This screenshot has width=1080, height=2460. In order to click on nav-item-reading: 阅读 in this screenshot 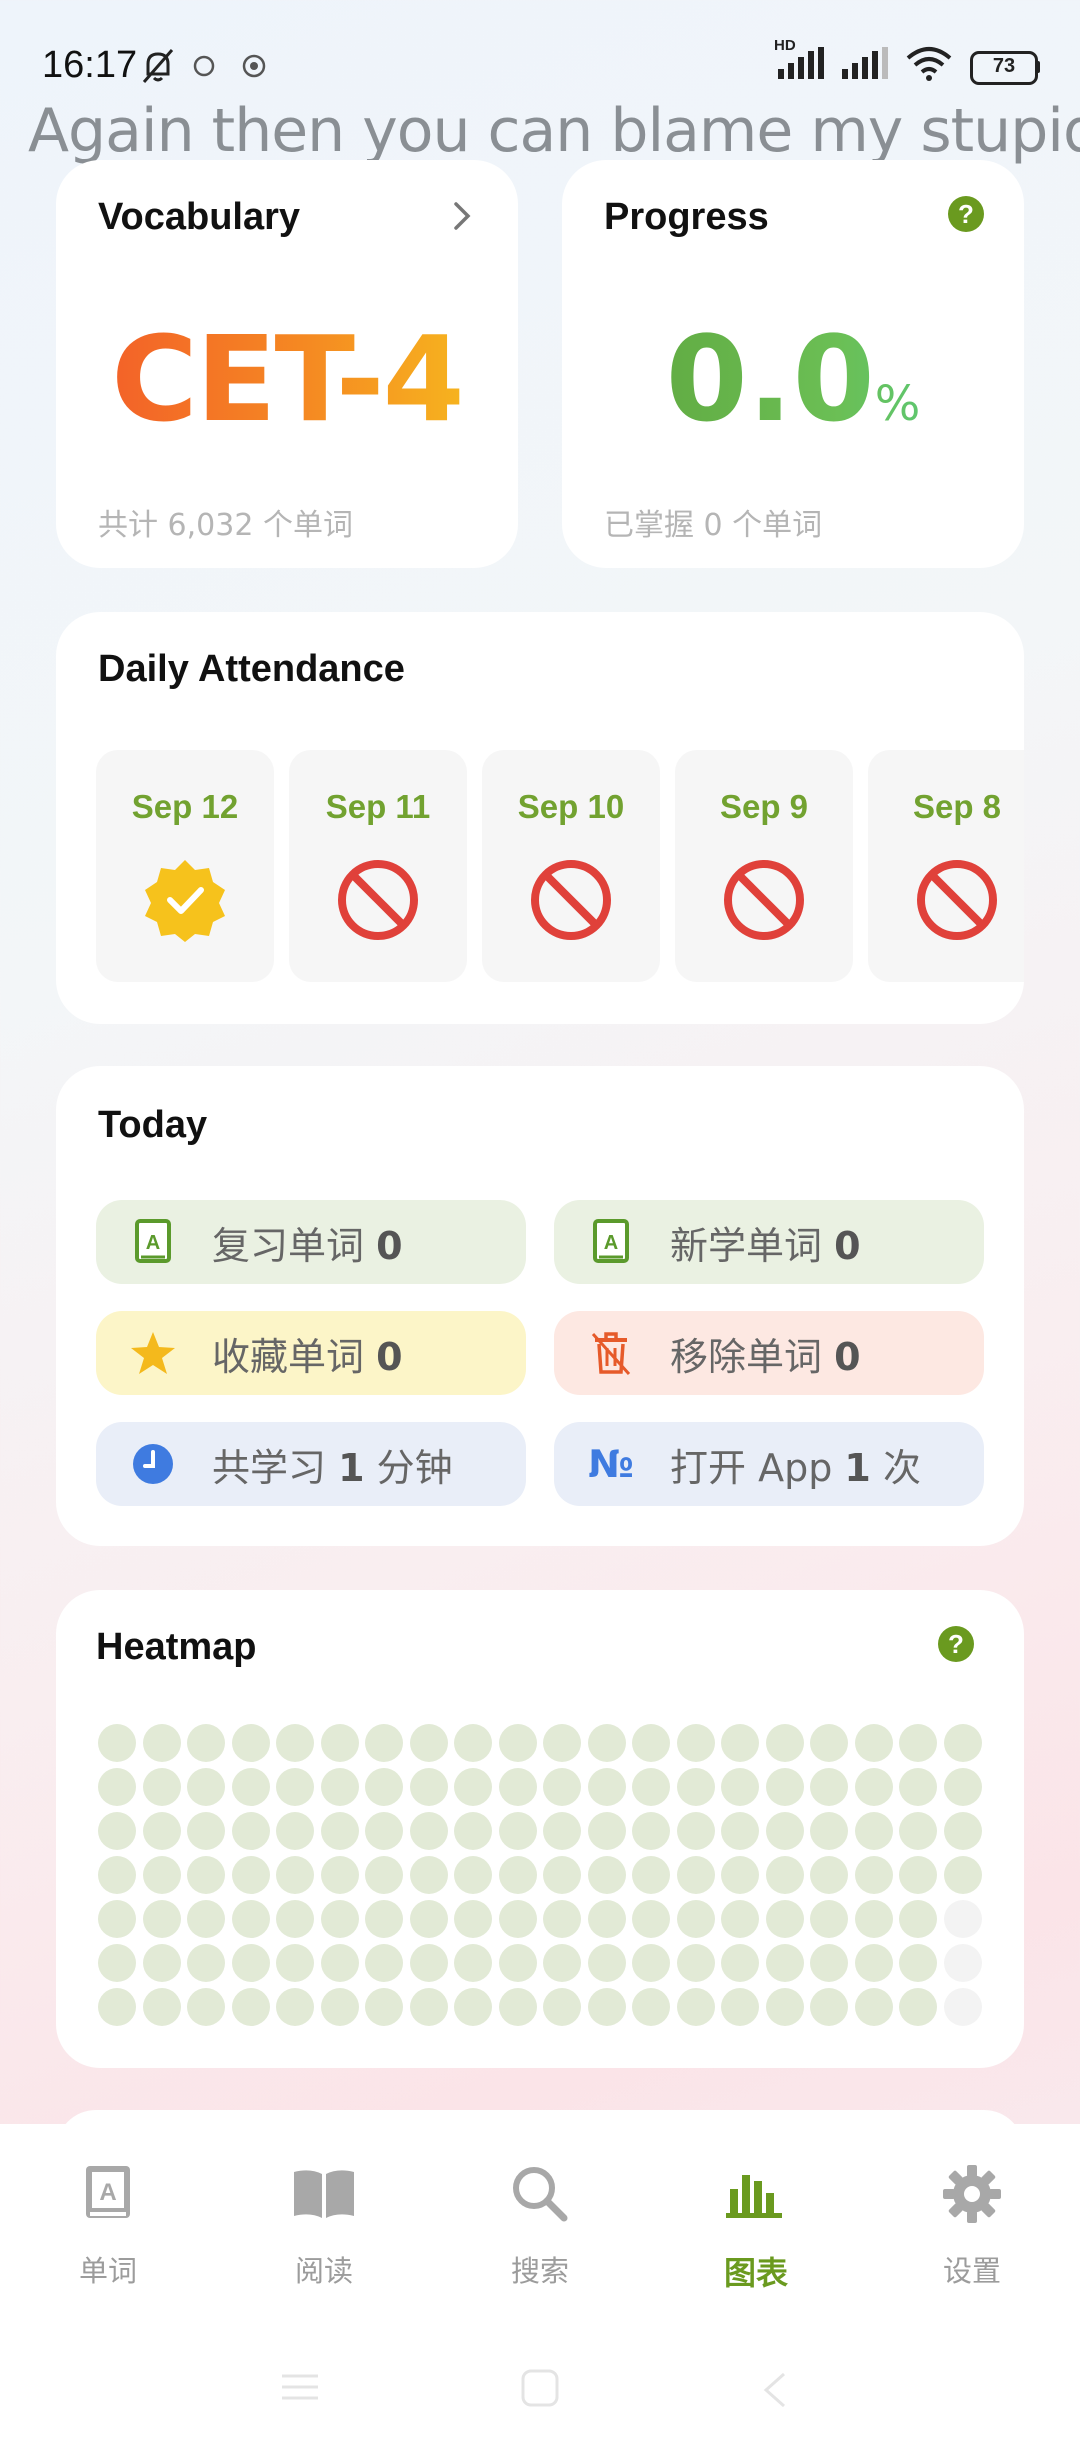, I will do `click(324, 2224)`.